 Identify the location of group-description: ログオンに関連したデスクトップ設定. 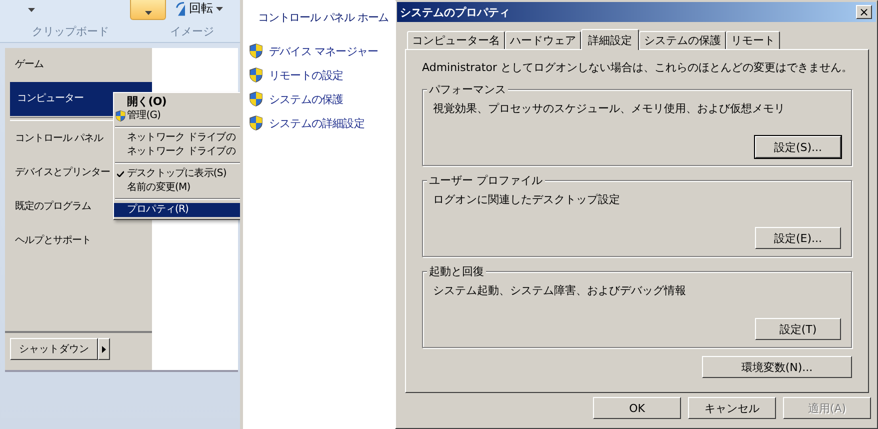
(527, 199).